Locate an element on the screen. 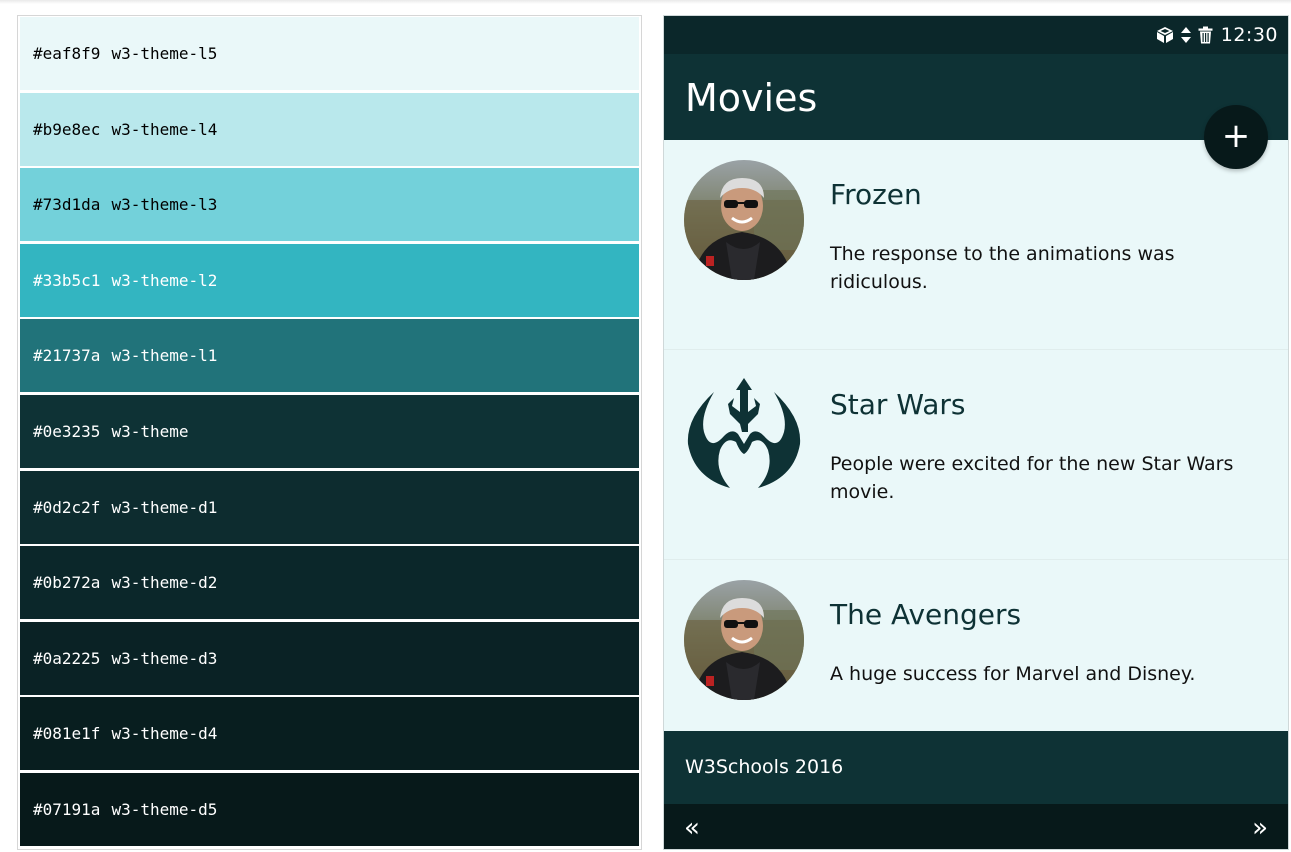  swatch-base: #0e3235 w3-theme is located at coordinates (329, 431).